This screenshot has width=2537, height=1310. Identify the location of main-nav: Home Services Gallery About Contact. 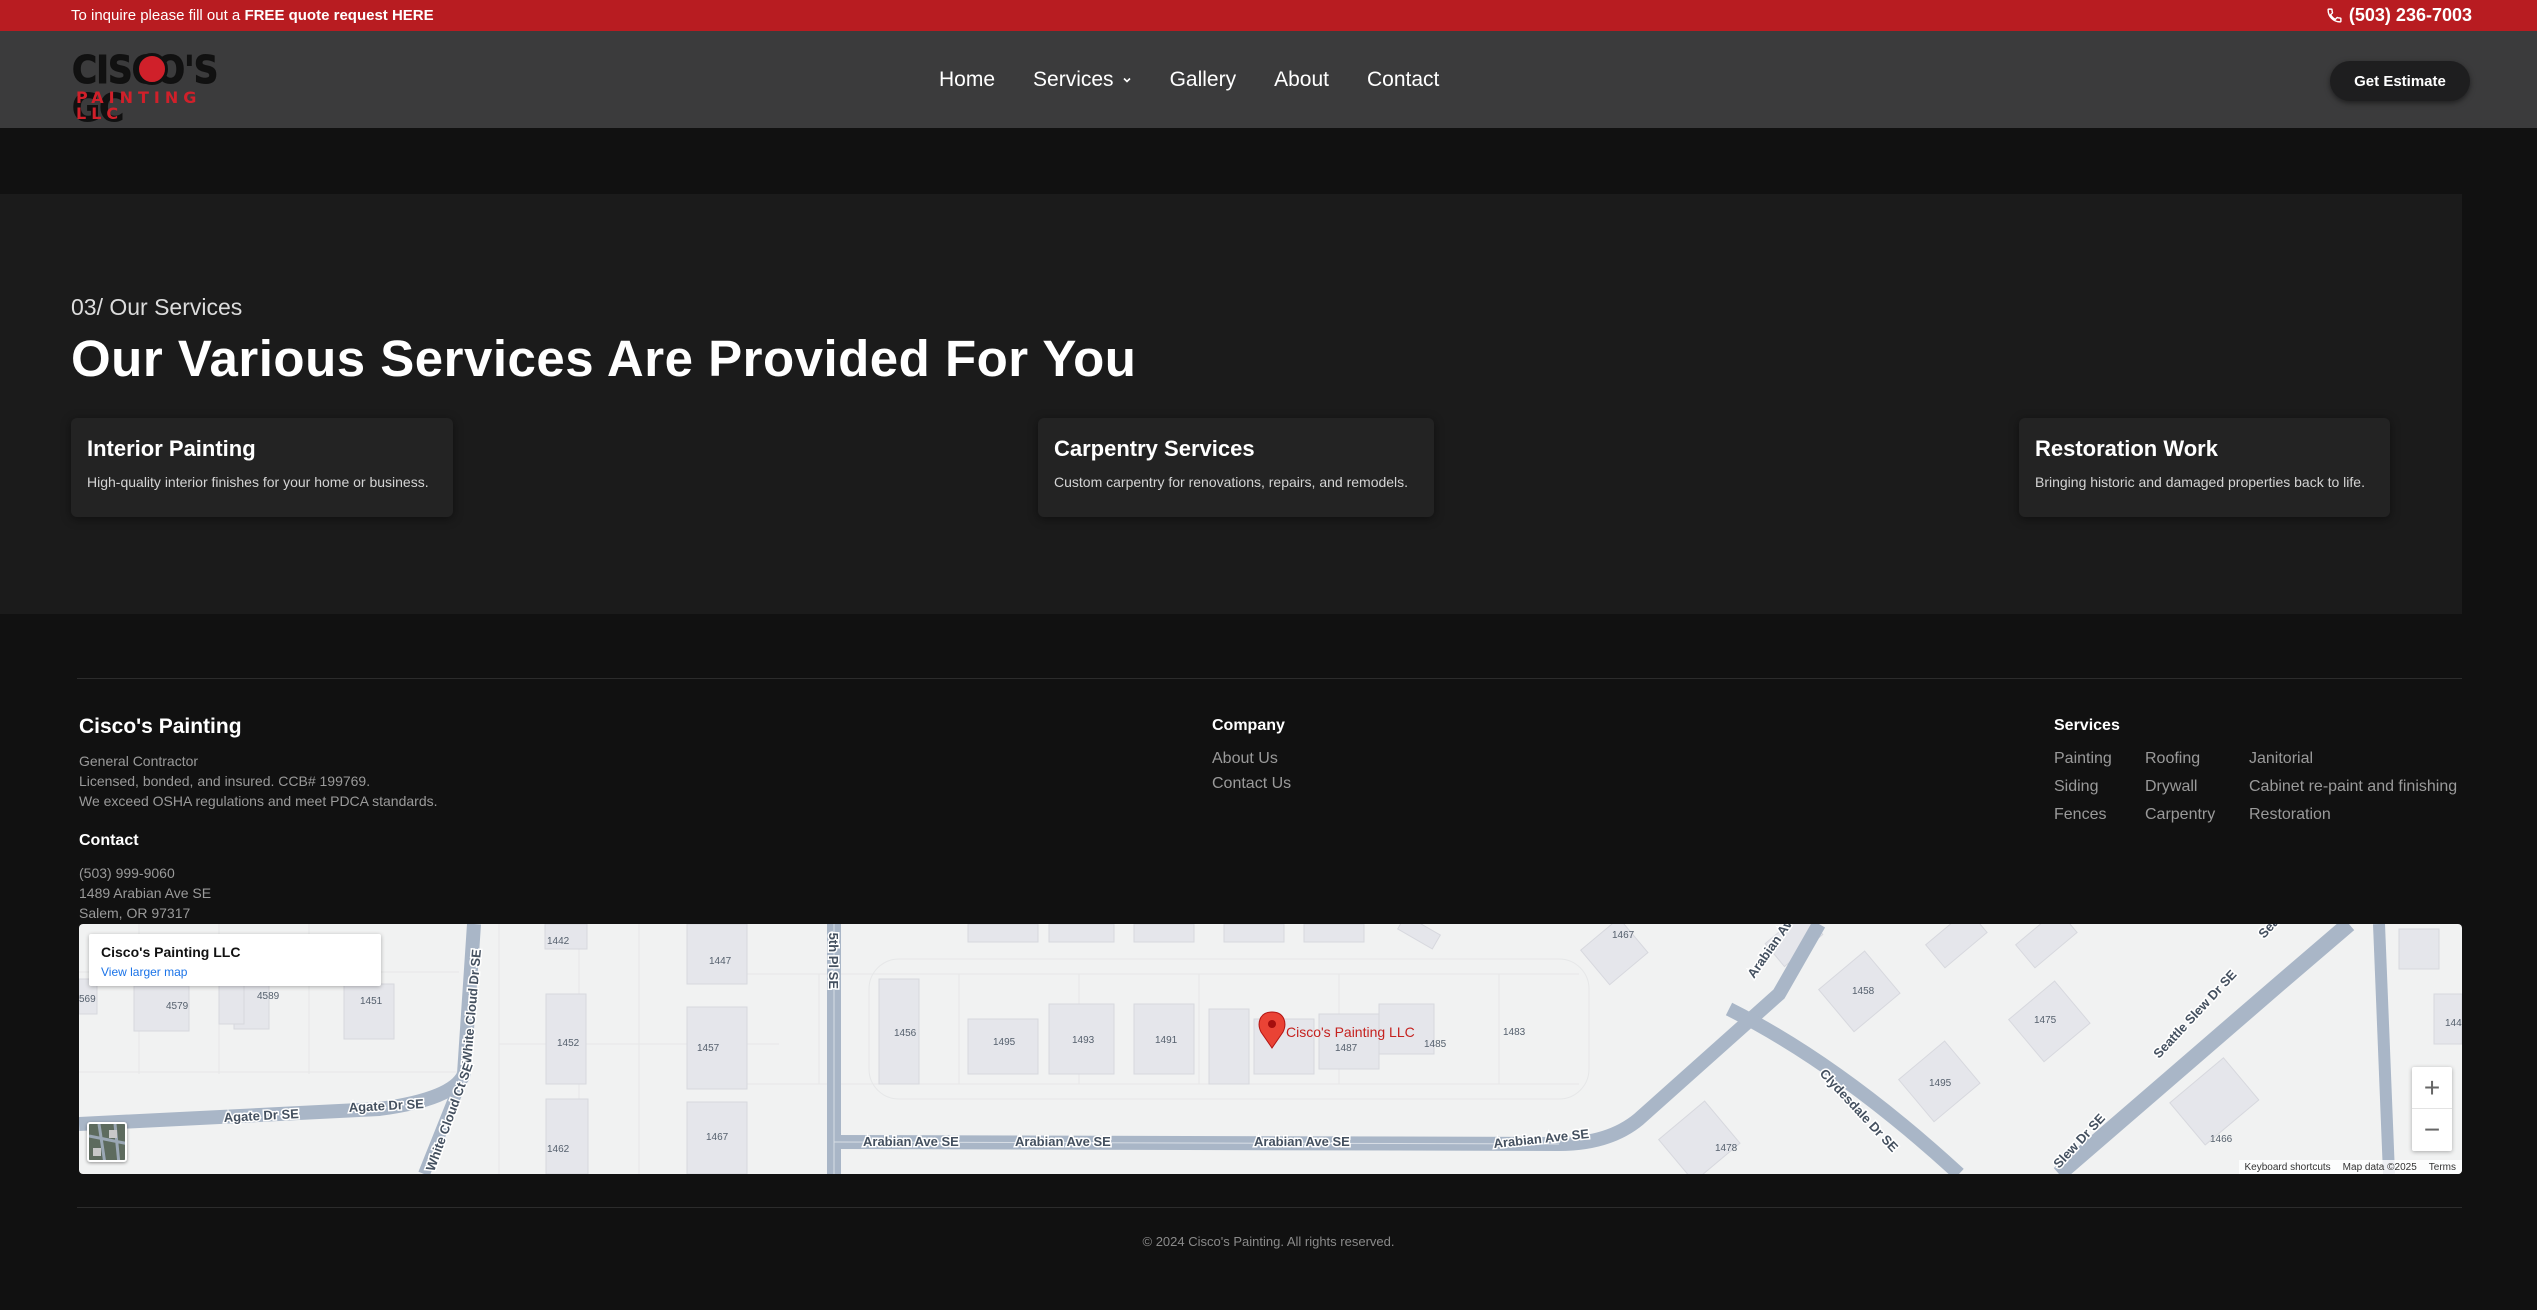
(1208, 80).